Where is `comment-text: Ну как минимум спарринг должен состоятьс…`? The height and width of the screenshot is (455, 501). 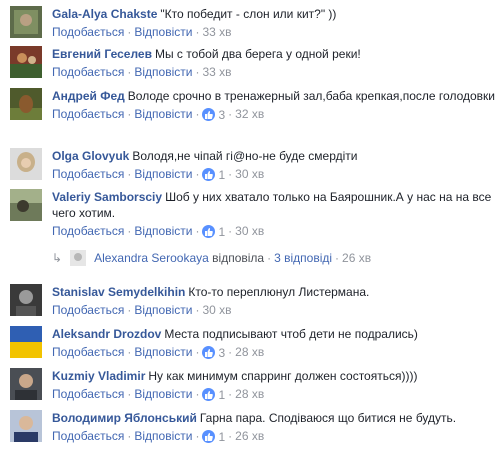
comment-text: Ну как минимум спарринг должен состоятьс… is located at coordinates (283, 376).